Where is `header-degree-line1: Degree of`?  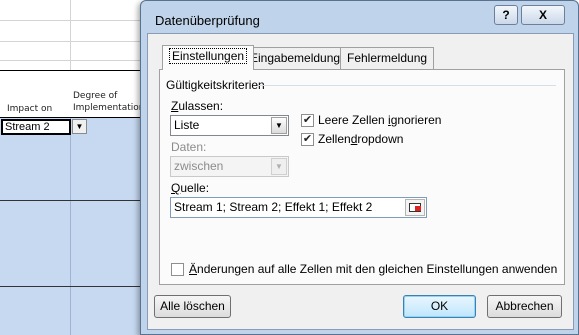 header-degree-line1: Degree of is located at coordinates (95, 96).